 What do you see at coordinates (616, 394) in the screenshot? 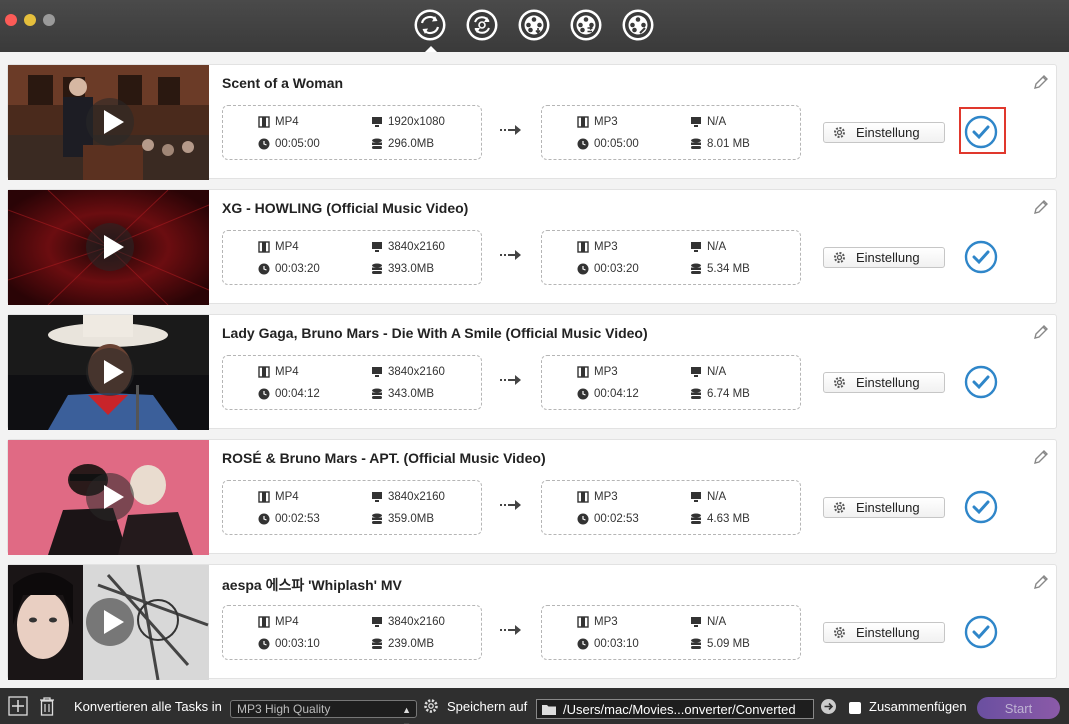
I see `target-duration: 00:04:12` at bounding box center [616, 394].